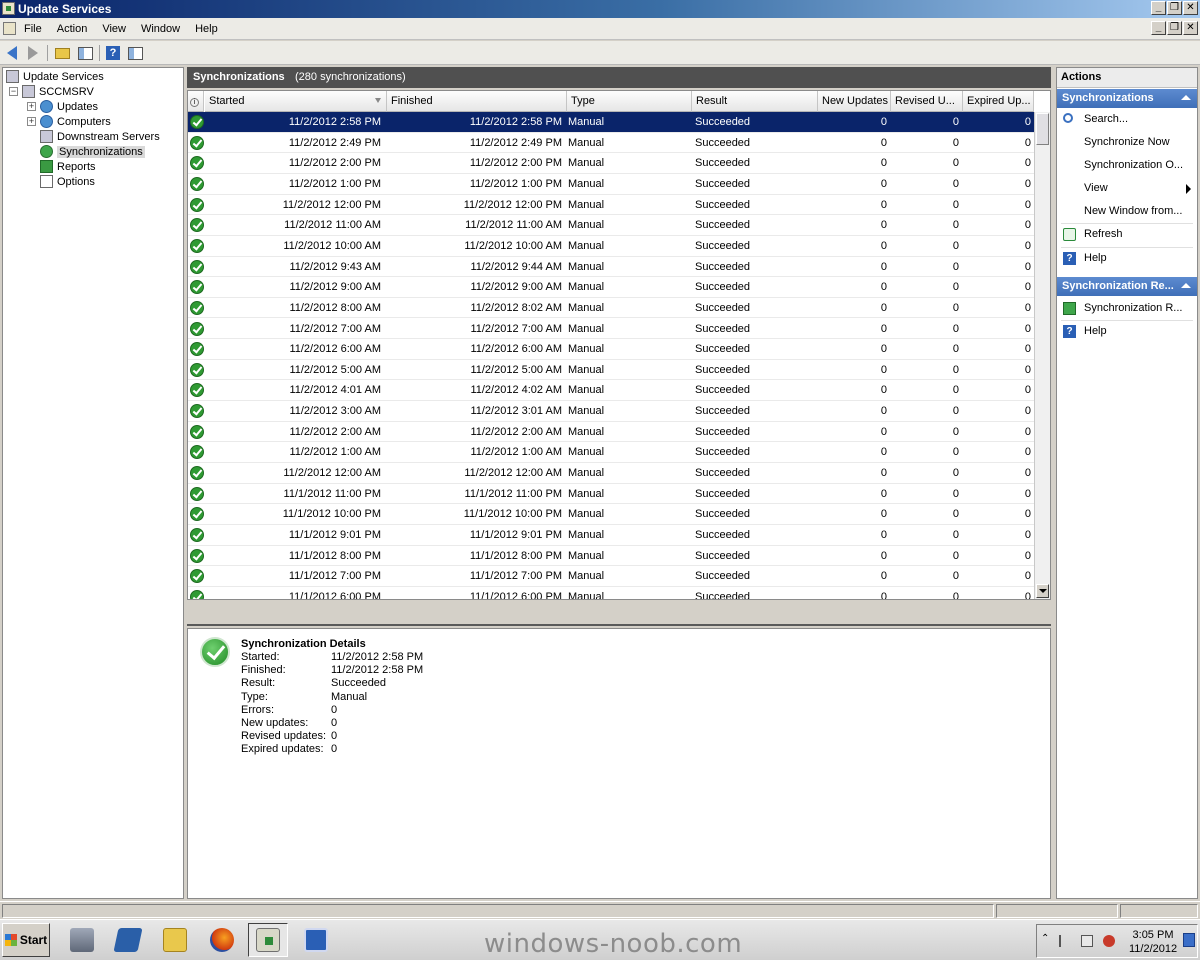 The width and height of the screenshot is (1200, 960). Describe the element at coordinates (33, 29) in the screenshot. I see `menu-file: File` at that location.